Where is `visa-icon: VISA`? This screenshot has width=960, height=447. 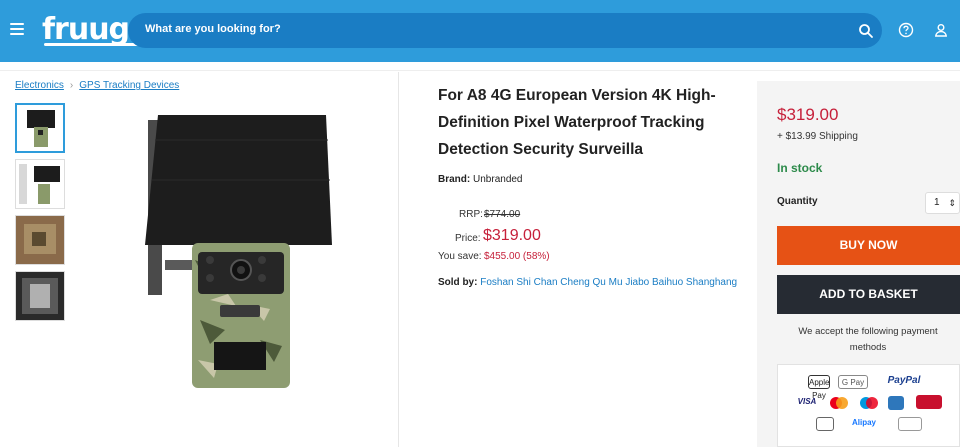
visa-icon: VISA is located at coordinates (807, 401).